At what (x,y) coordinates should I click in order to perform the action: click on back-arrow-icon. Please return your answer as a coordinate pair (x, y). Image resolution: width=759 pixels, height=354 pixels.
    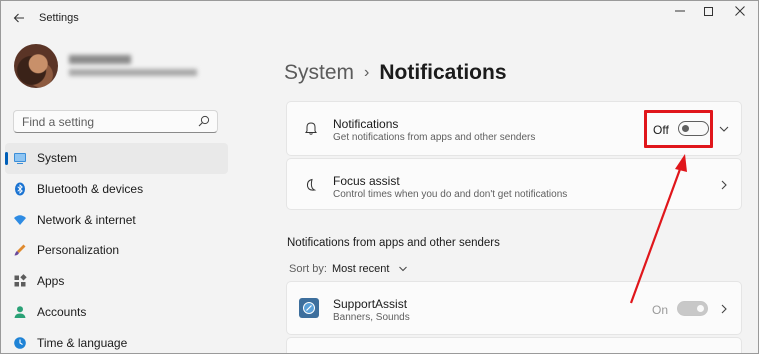
    Looking at the image, I should click on (18, 18).